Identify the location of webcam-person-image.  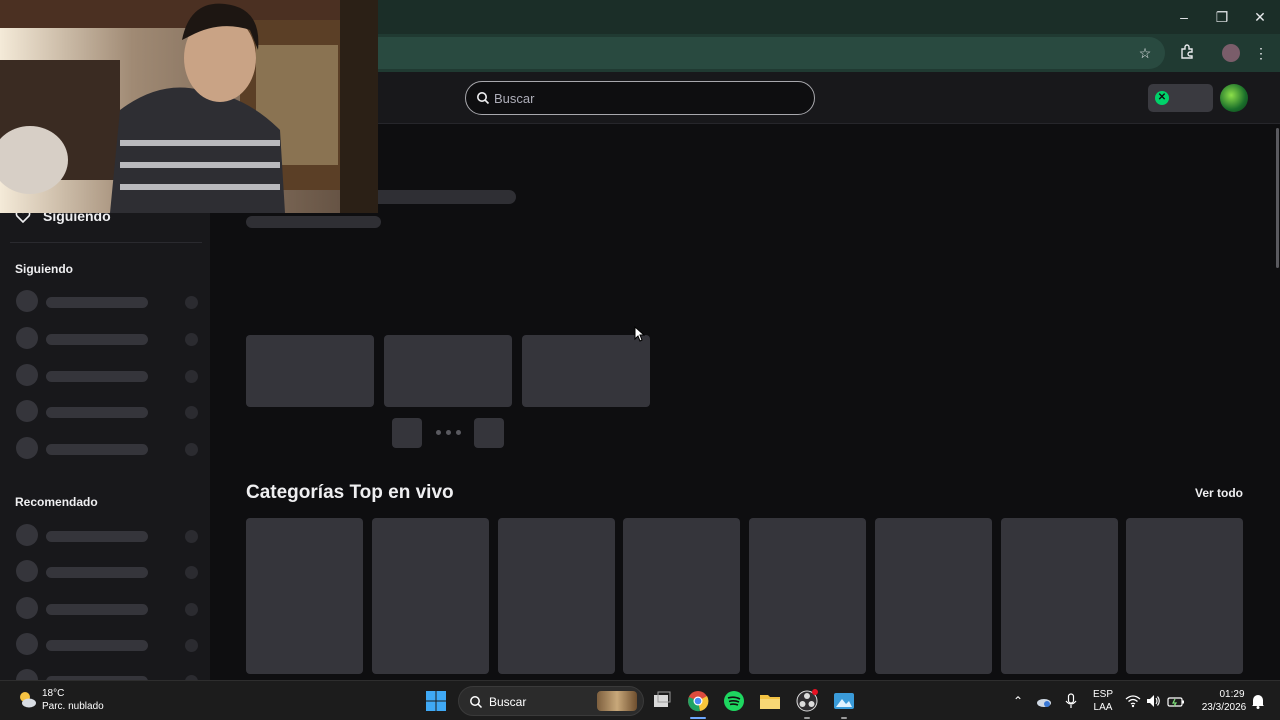
(189, 106).